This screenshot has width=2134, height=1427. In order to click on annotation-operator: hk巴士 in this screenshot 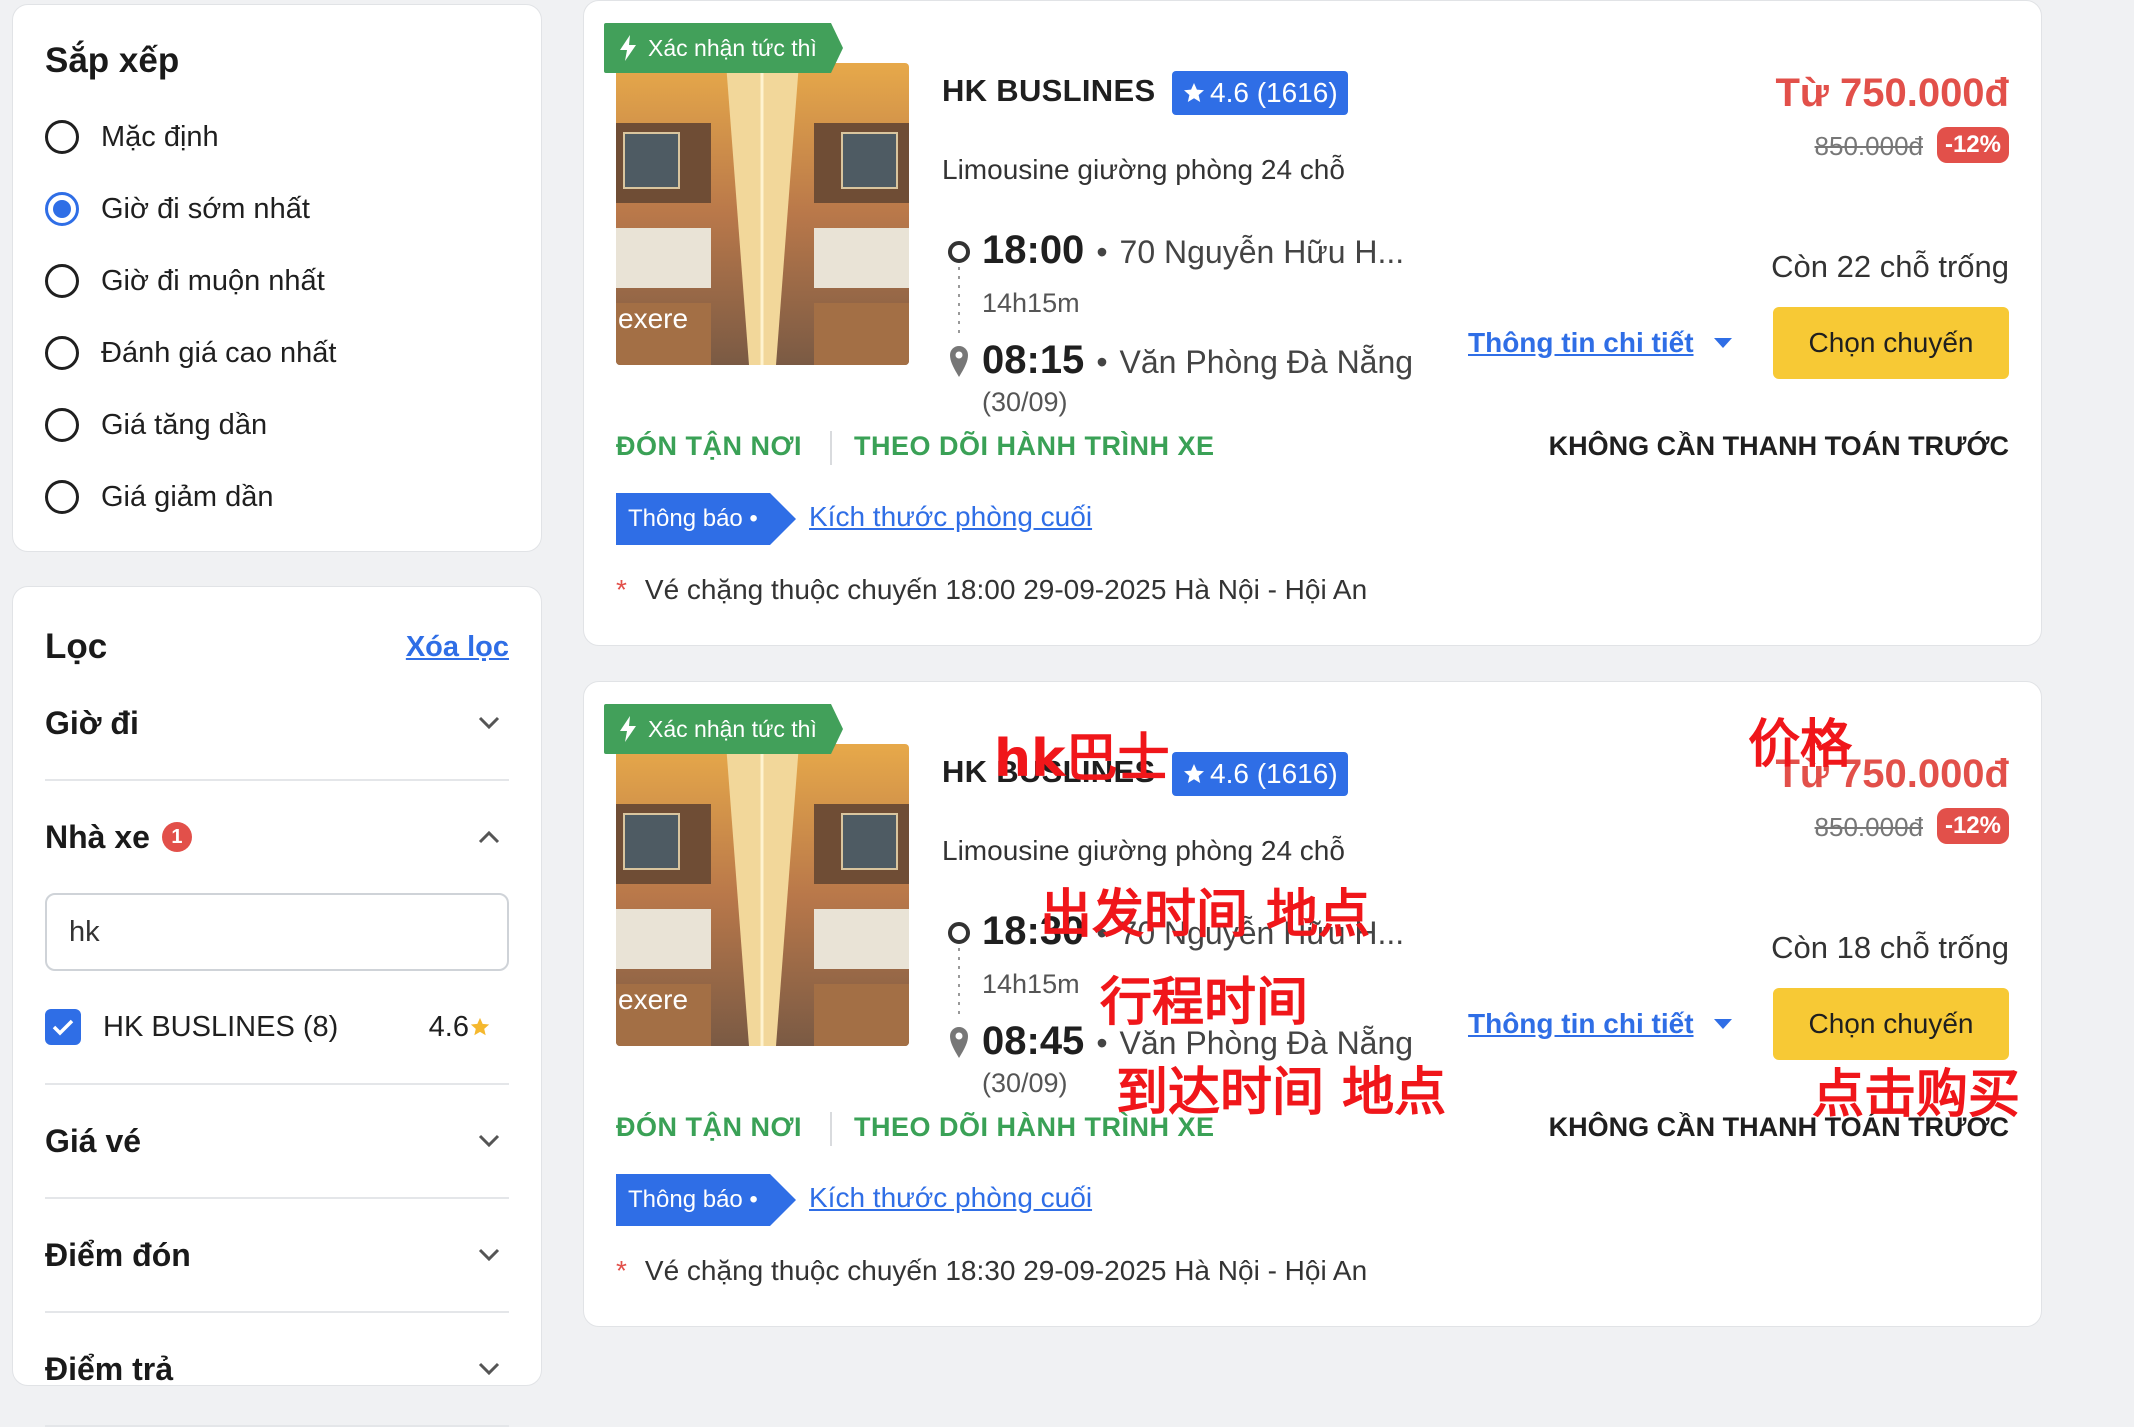, I will do `click(1082, 759)`.